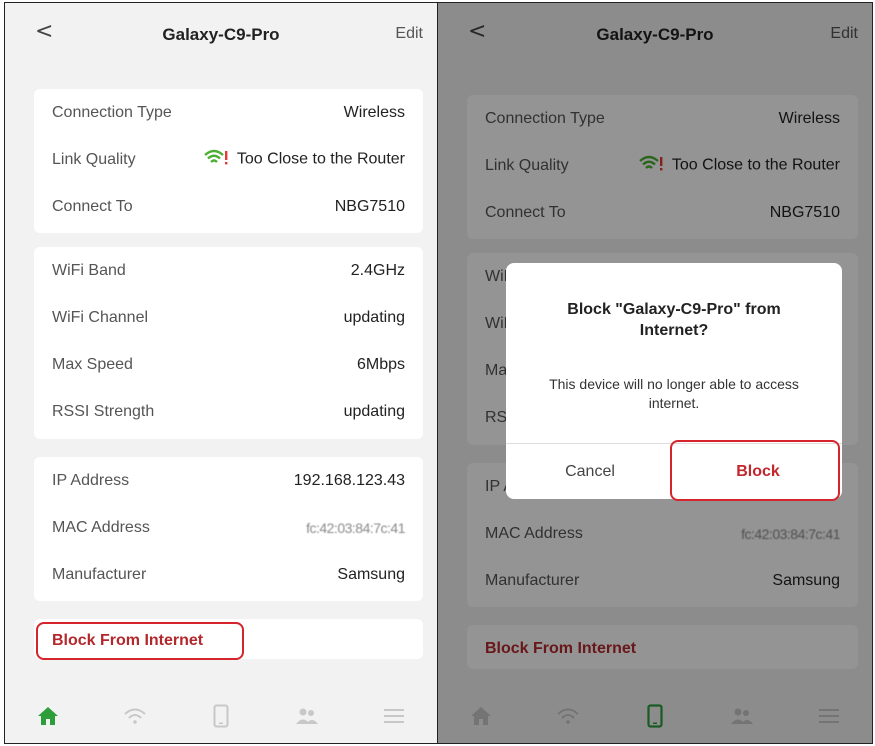 This screenshot has height=746, width=875. What do you see at coordinates (100, 317) in the screenshot?
I see `row-label: WiFi Channel` at bounding box center [100, 317].